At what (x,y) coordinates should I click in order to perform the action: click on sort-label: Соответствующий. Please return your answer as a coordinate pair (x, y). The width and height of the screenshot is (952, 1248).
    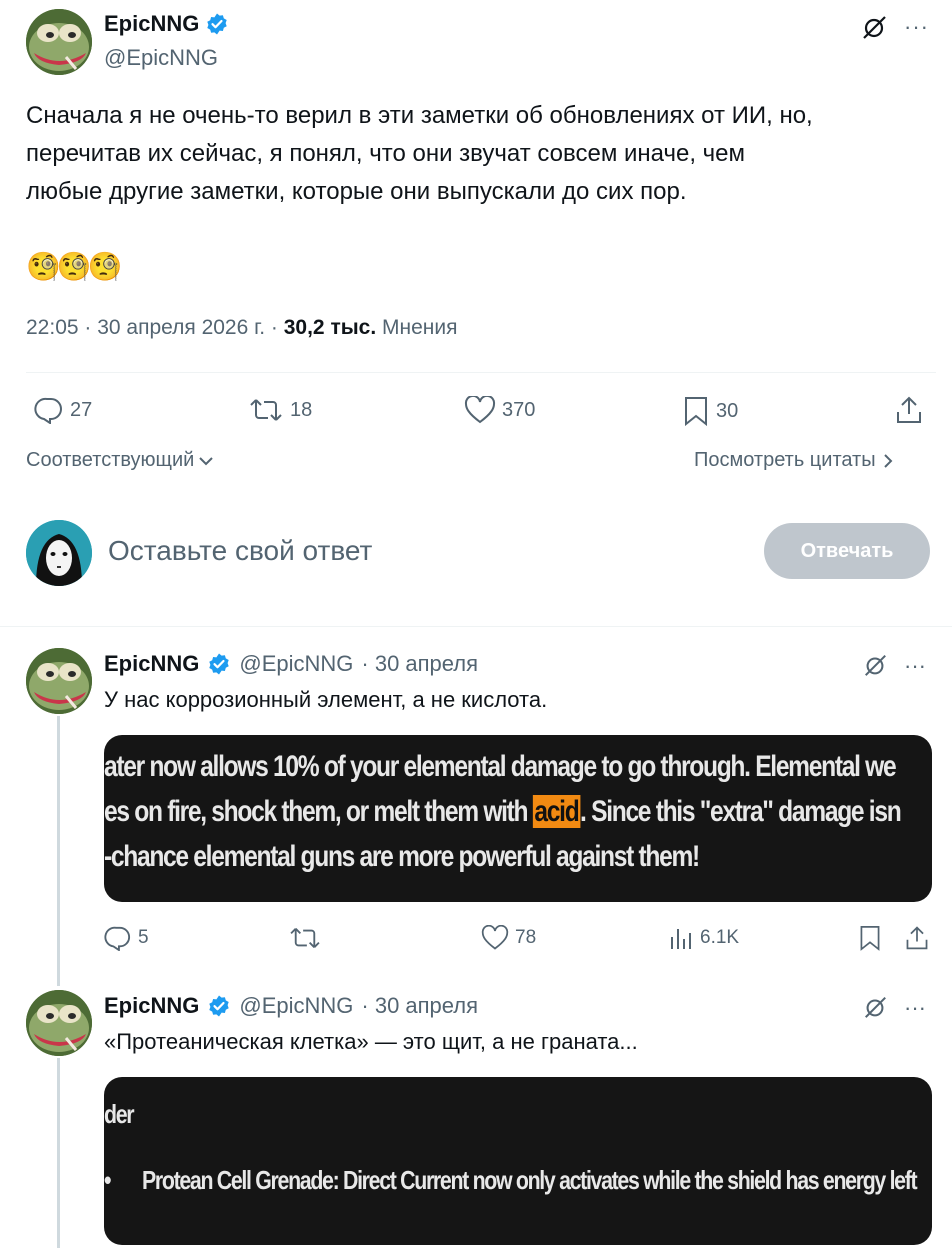
    Looking at the image, I should click on (110, 460).